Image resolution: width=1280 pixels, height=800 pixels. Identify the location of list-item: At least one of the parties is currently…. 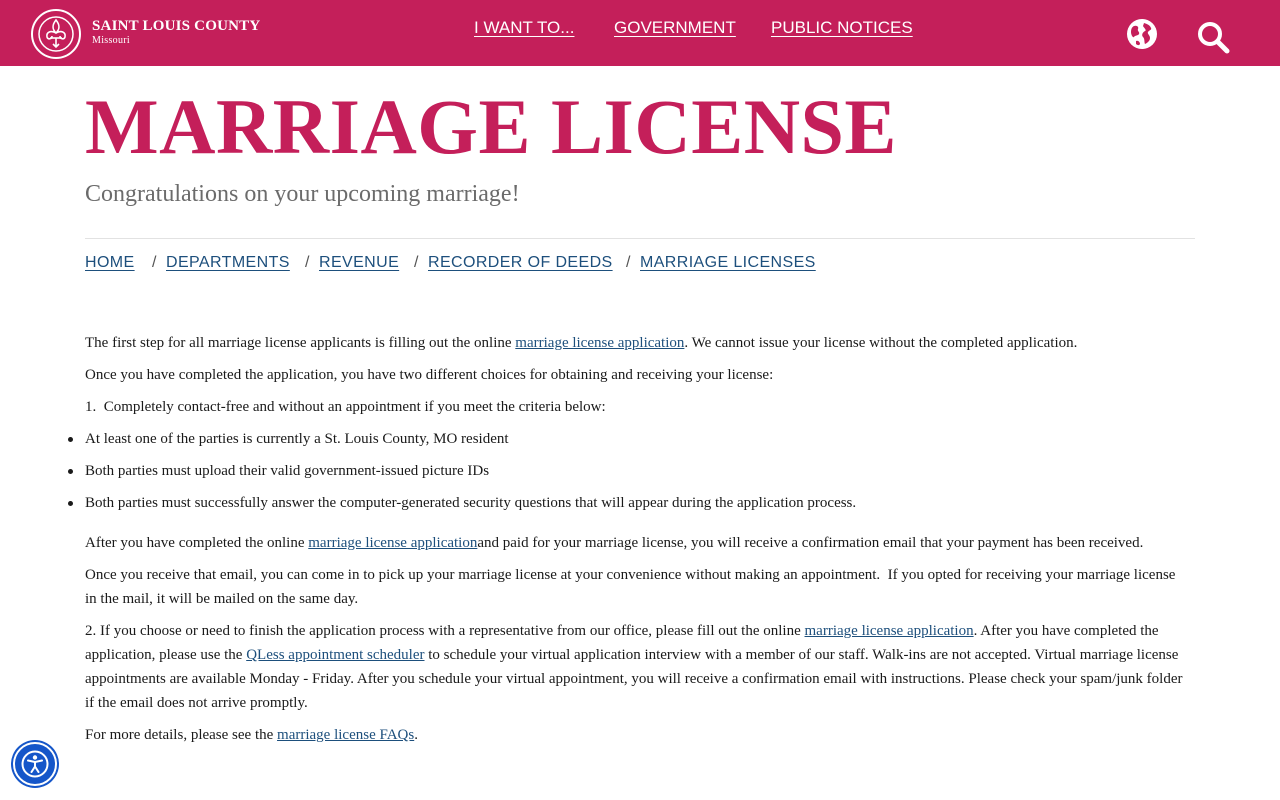
(626, 439).